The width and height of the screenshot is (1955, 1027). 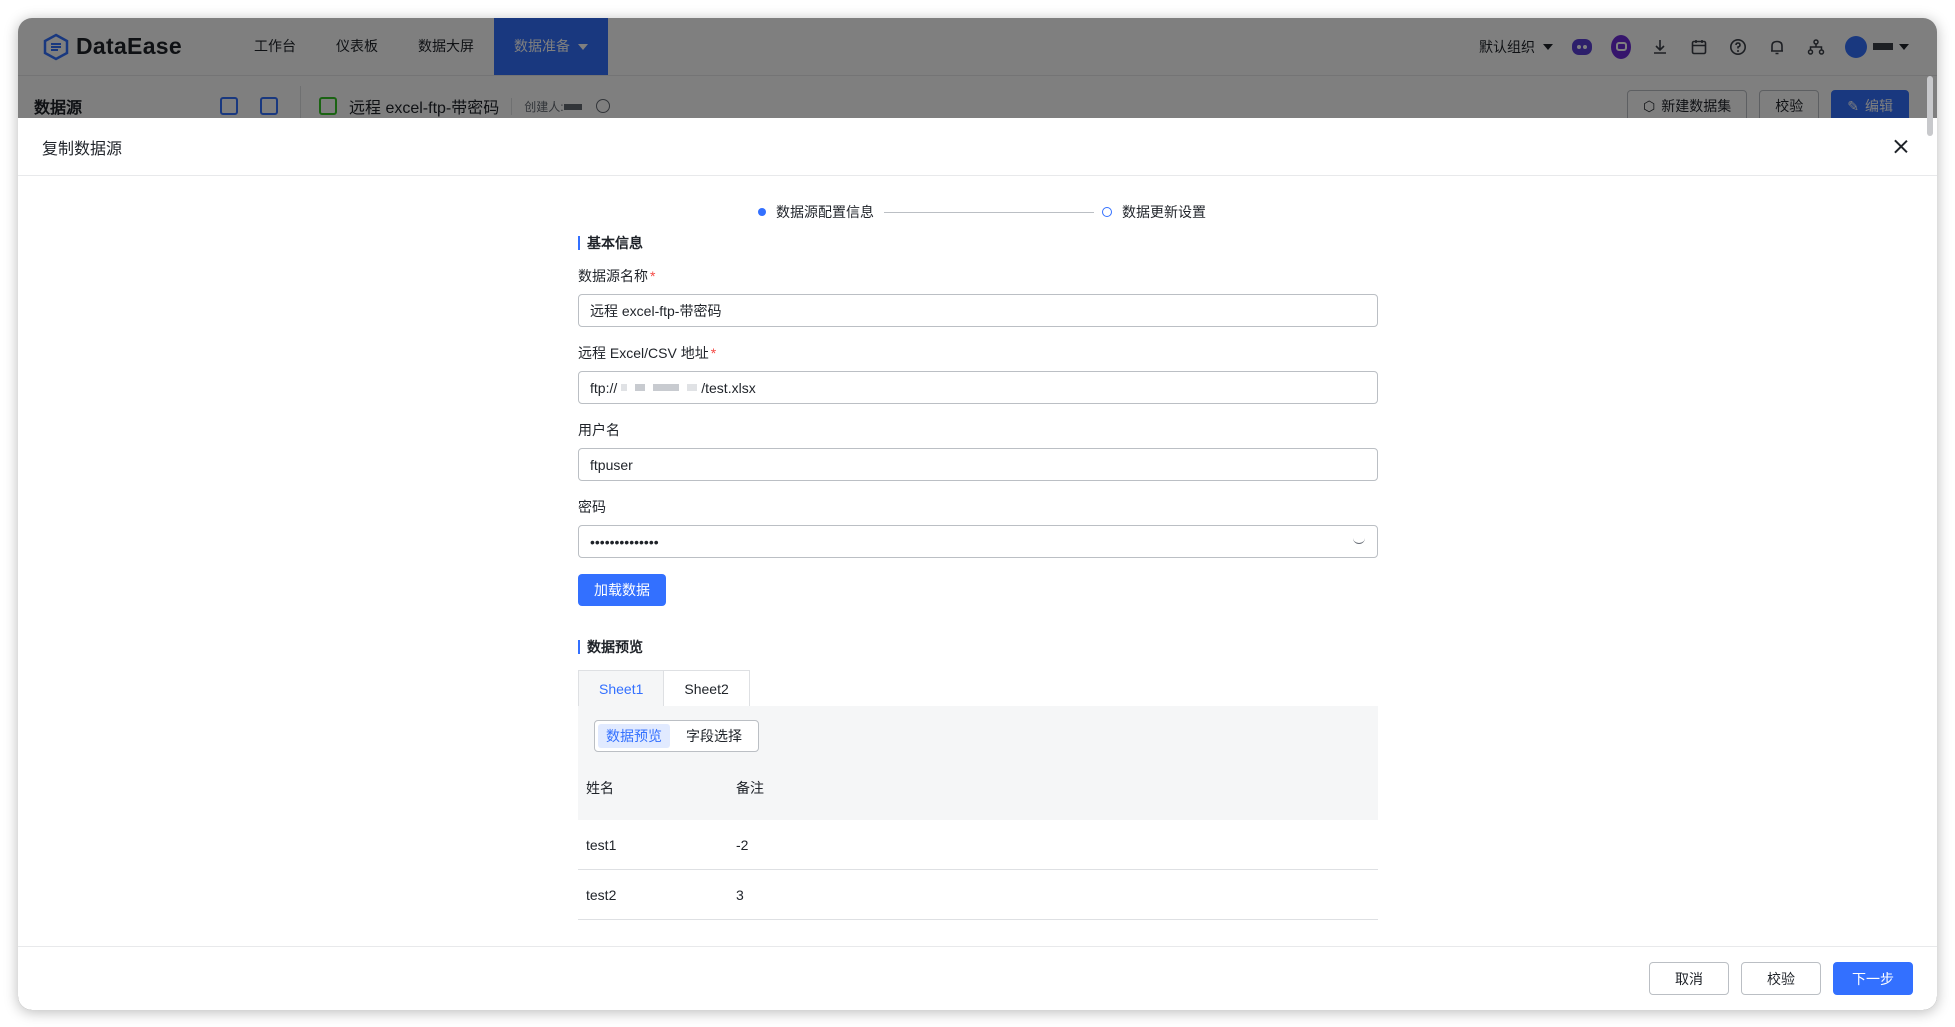 What do you see at coordinates (1930, 106) in the screenshot?
I see `scrollbar` at bounding box center [1930, 106].